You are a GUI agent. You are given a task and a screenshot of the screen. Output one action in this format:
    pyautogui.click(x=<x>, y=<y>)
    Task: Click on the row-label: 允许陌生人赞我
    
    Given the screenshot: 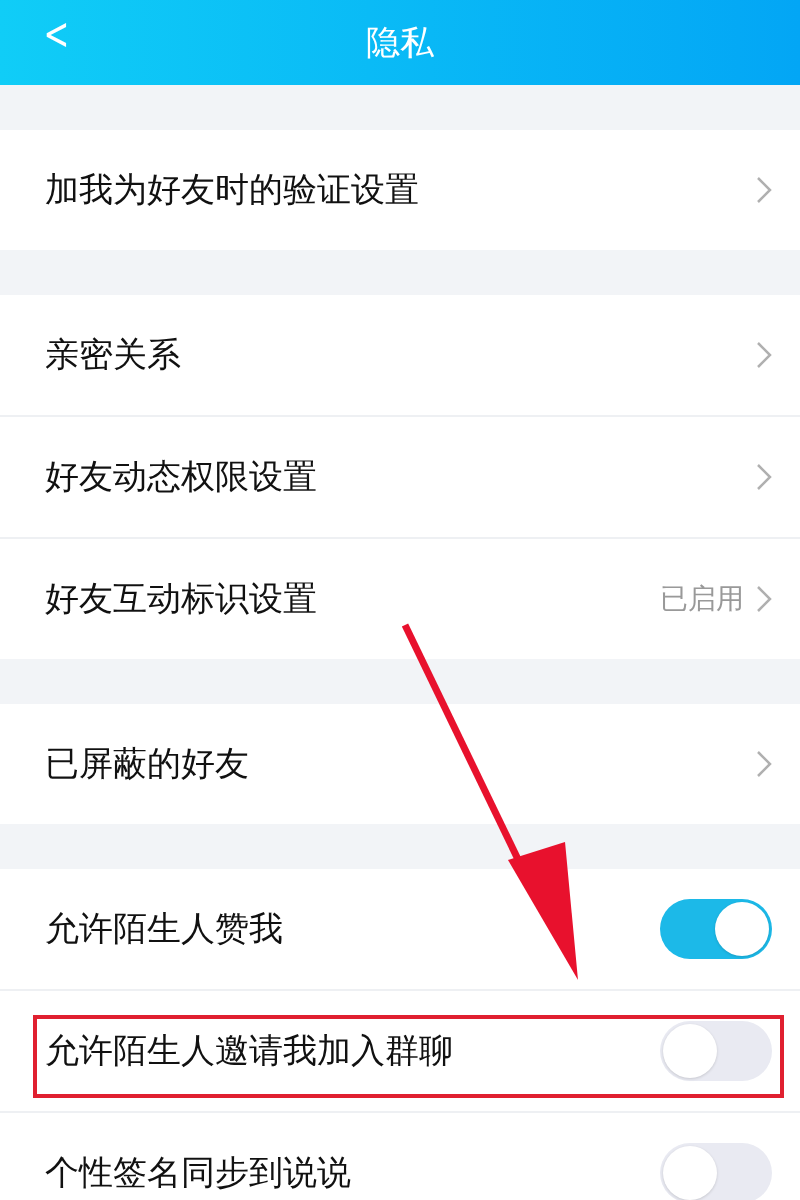 What is the action you would take?
    pyautogui.click(x=164, y=928)
    